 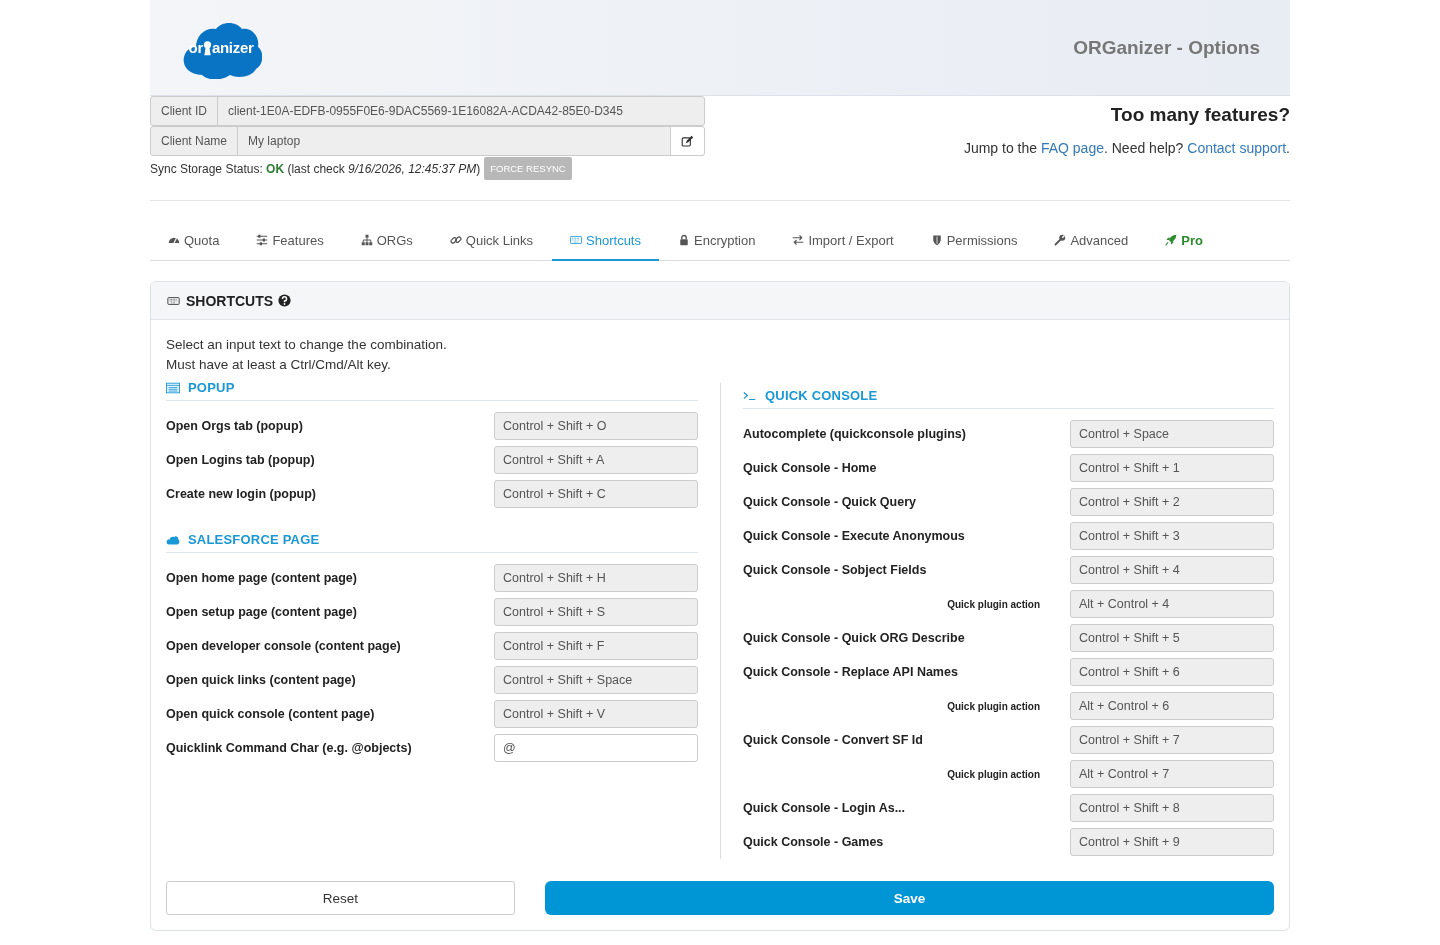 What do you see at coordinates (854, 536) in the screenshot?
I see `shortcut-label: Quick Console - Execute Anonymous` at bounding box center [854, 536].